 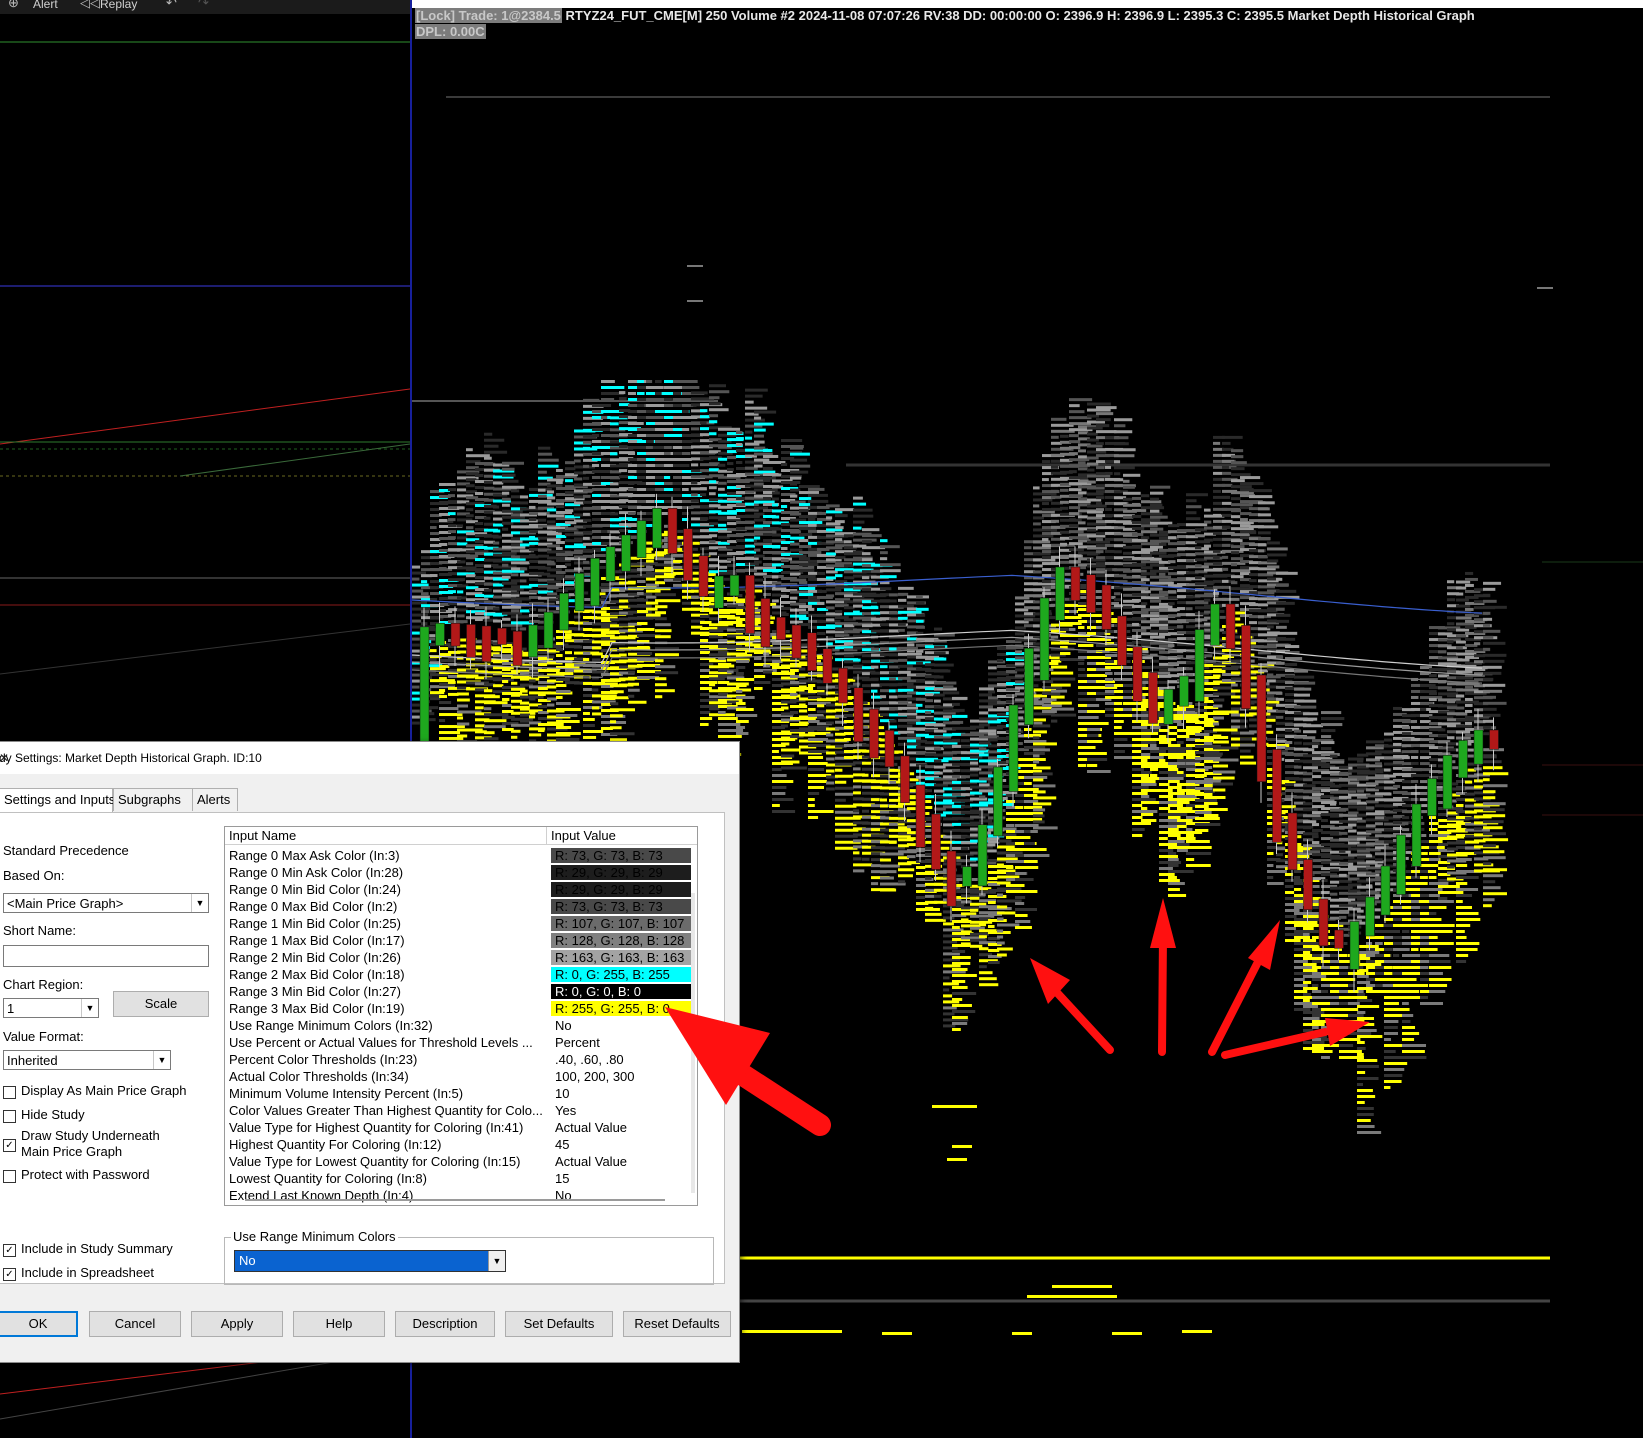 What do you see at coordinates (118, 5) in the screenshot?
I see `replay-button: Replay` at bounding box center [118, 5].